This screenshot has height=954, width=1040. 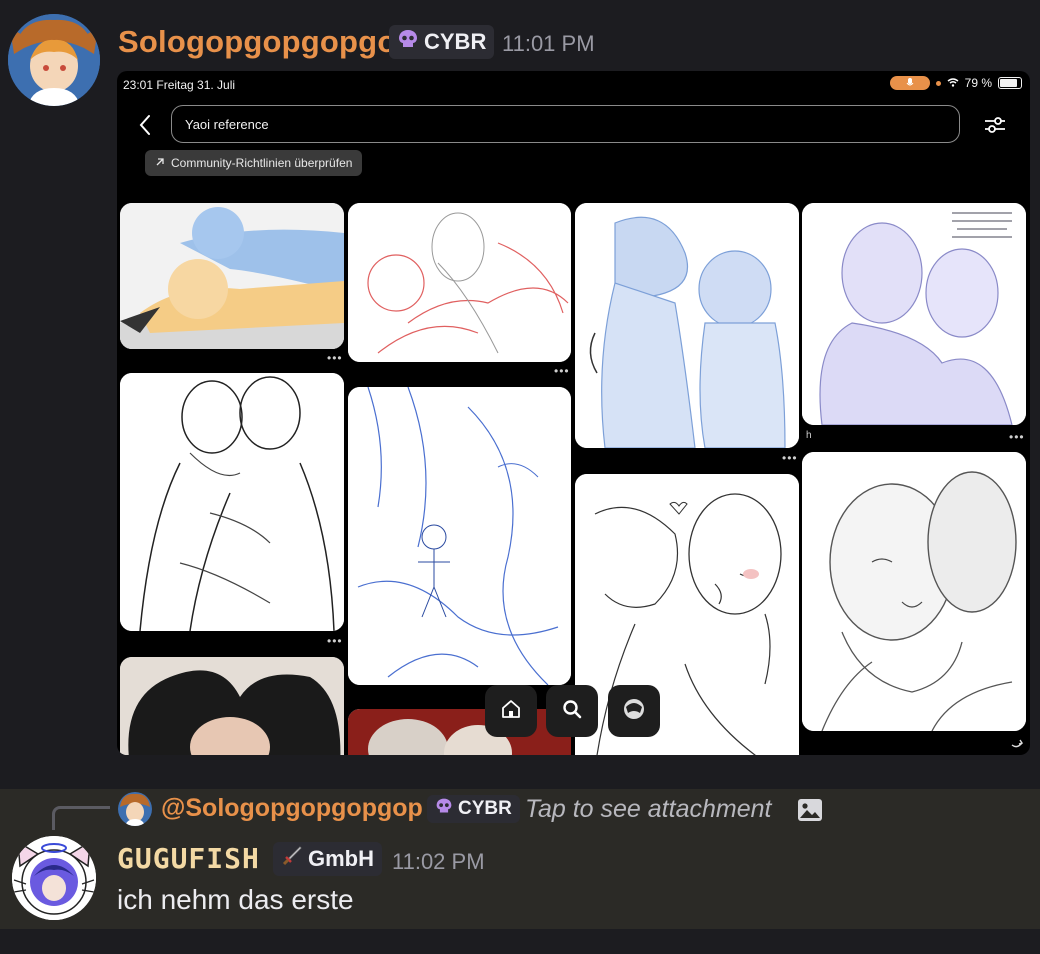 I want to click on role-tag: GmbH, so click(x=327, y=859).